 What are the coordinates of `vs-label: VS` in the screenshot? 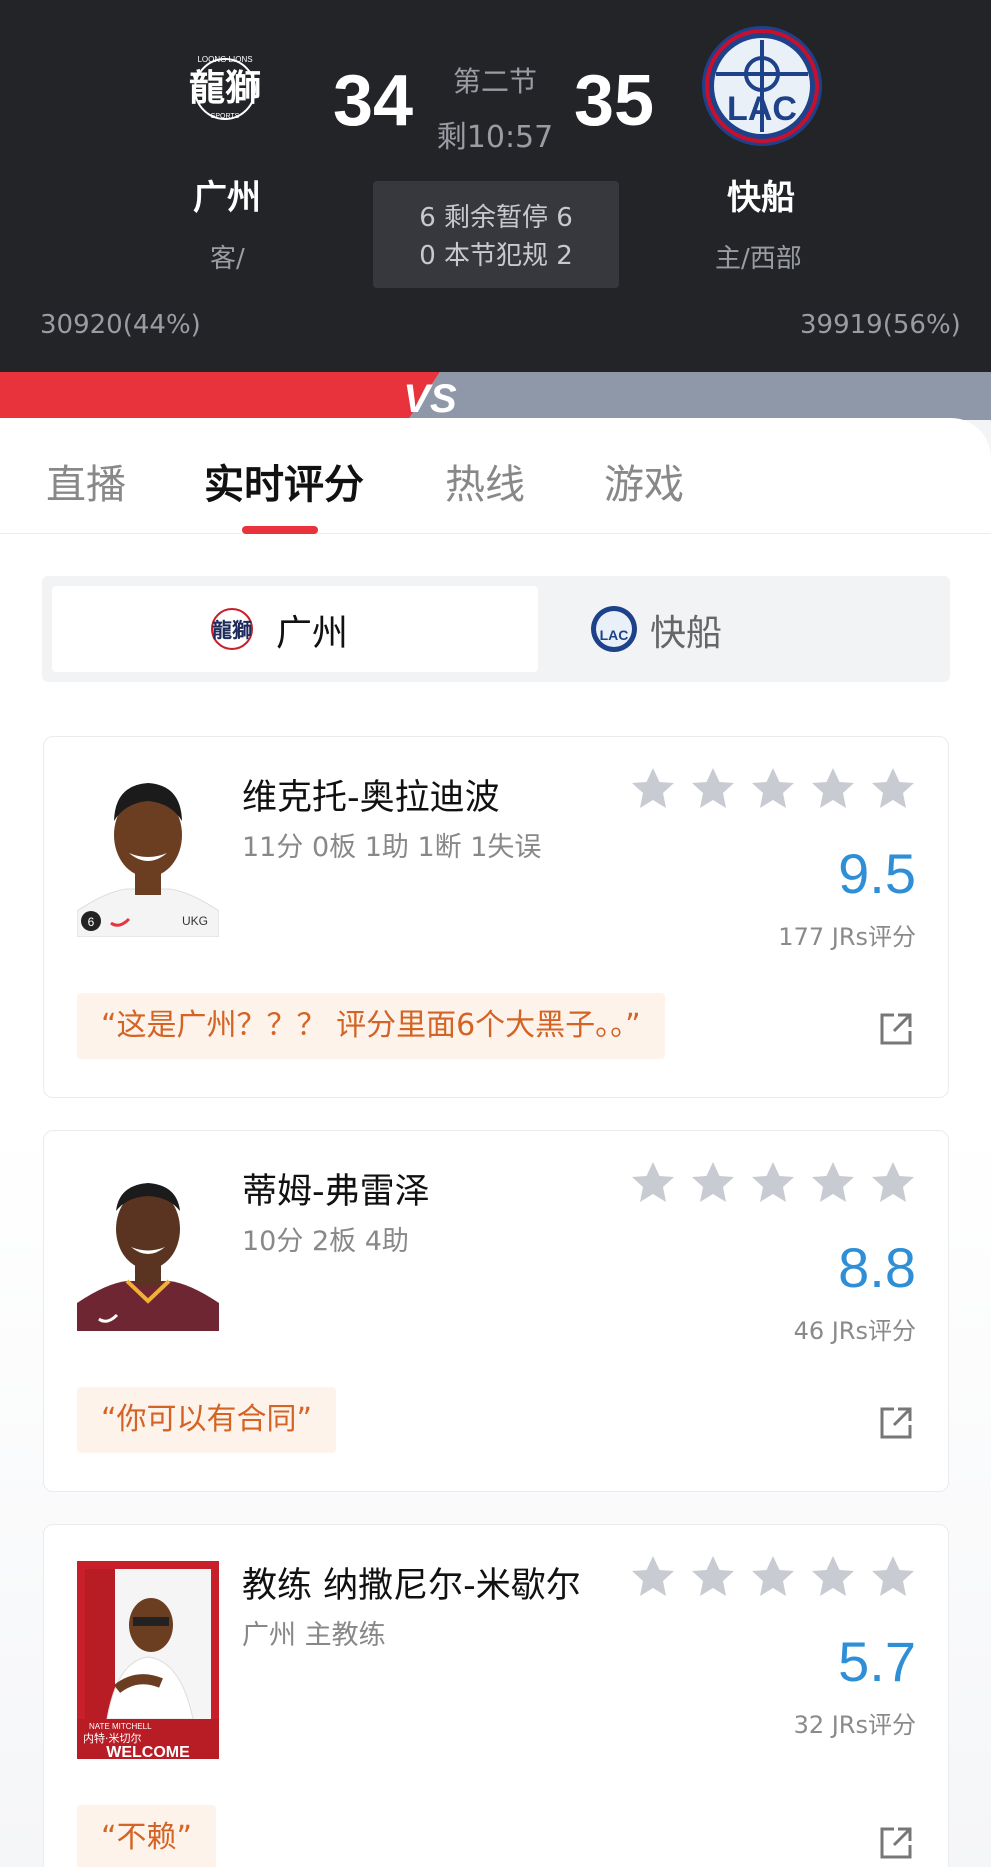 It's located at (430, 398).